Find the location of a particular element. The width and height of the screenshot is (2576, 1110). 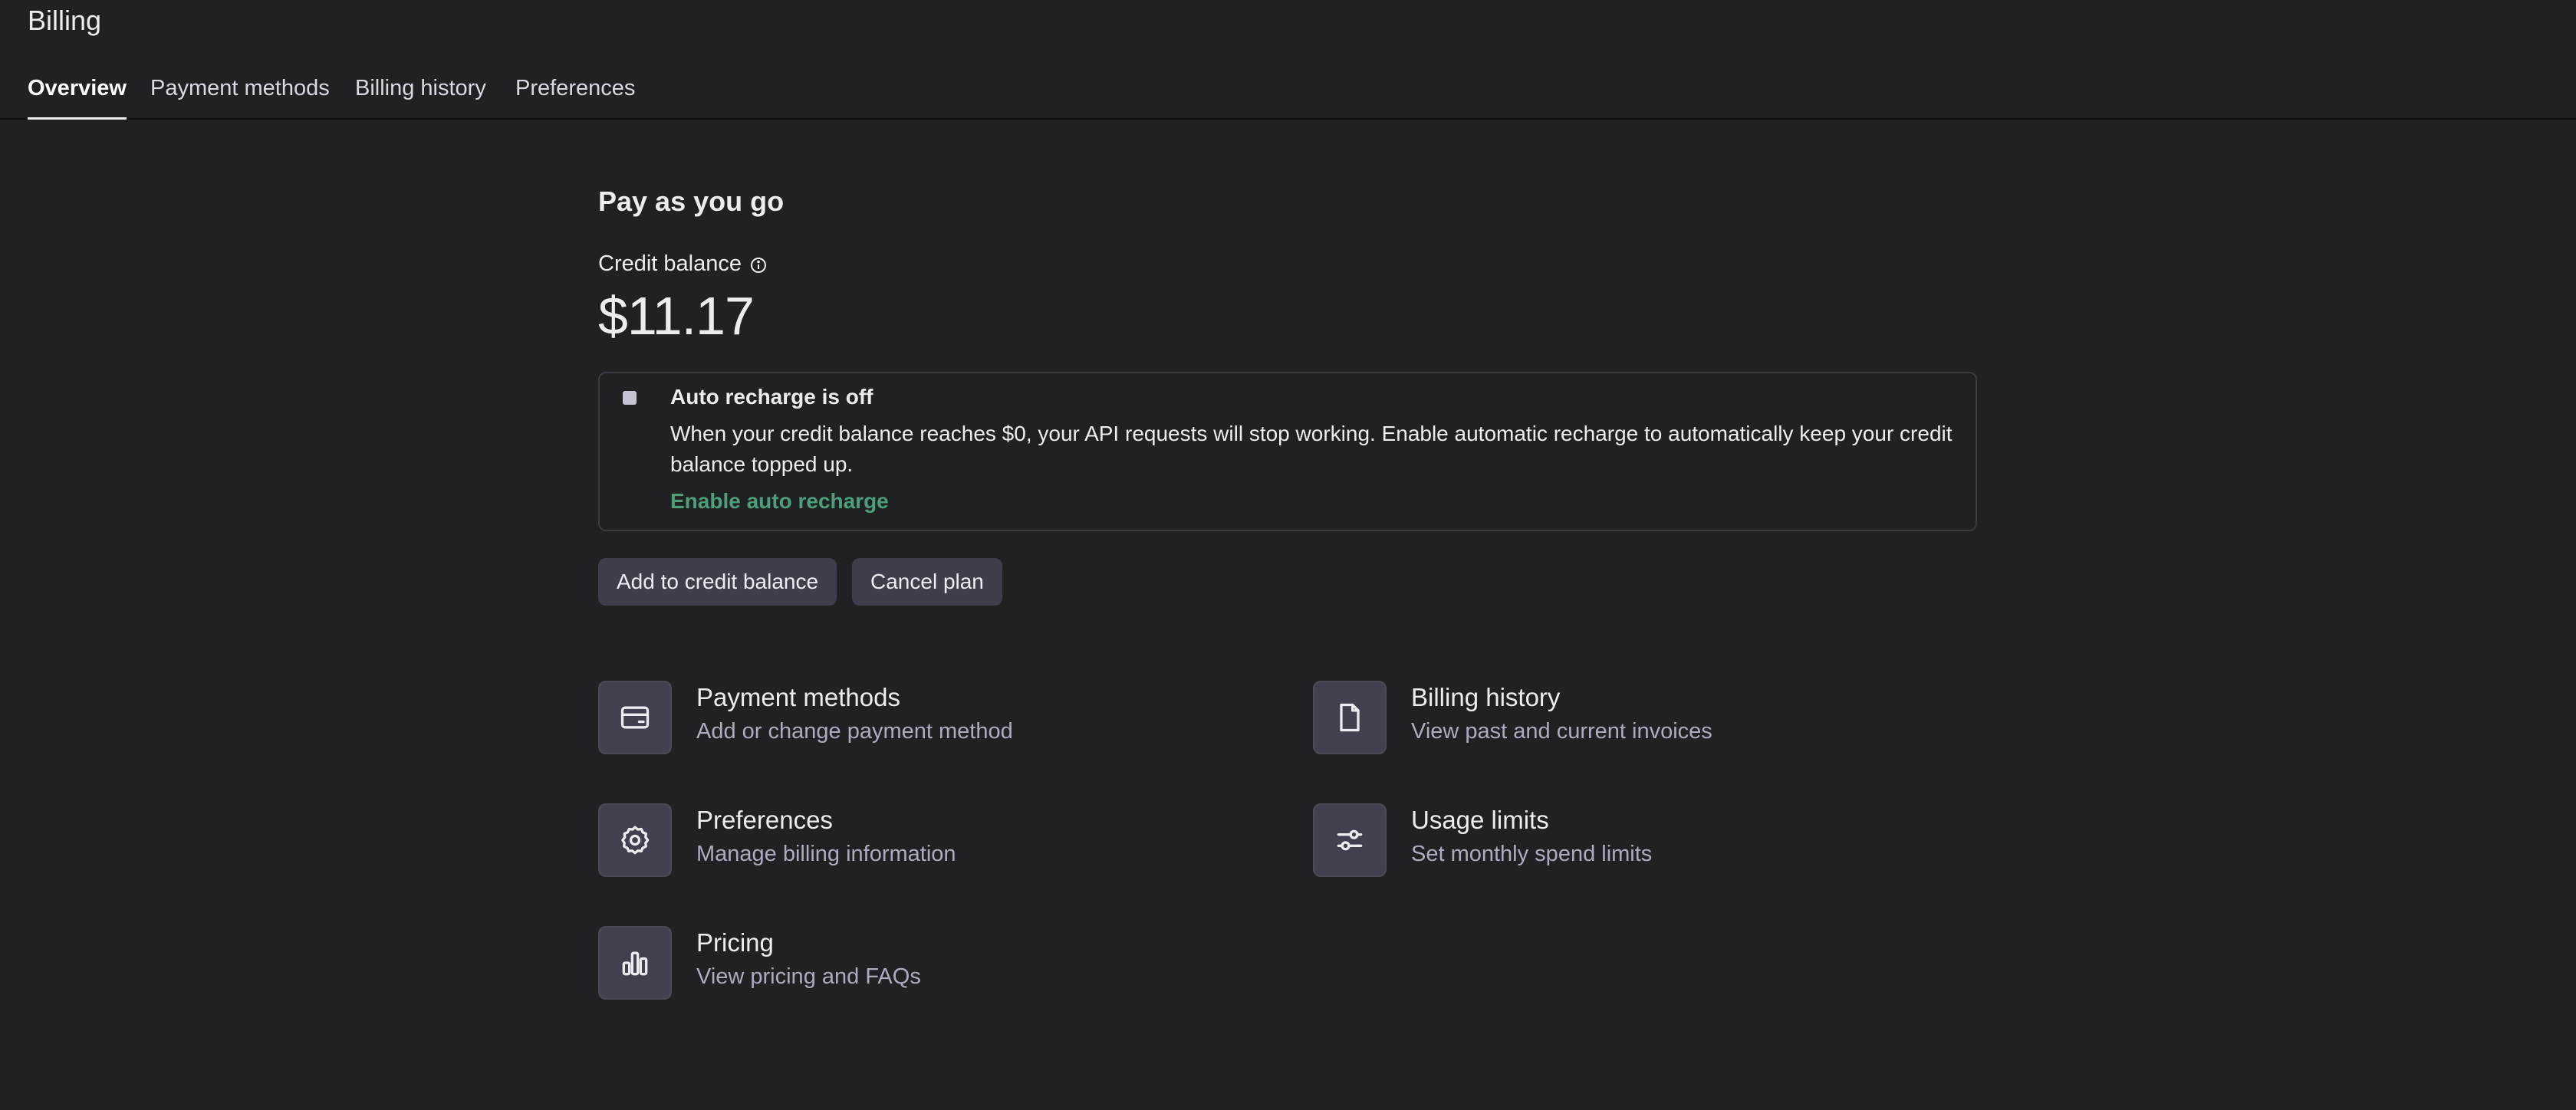

auto-recharge-title: Auto recharge is off is located at coordinates (771, 397).